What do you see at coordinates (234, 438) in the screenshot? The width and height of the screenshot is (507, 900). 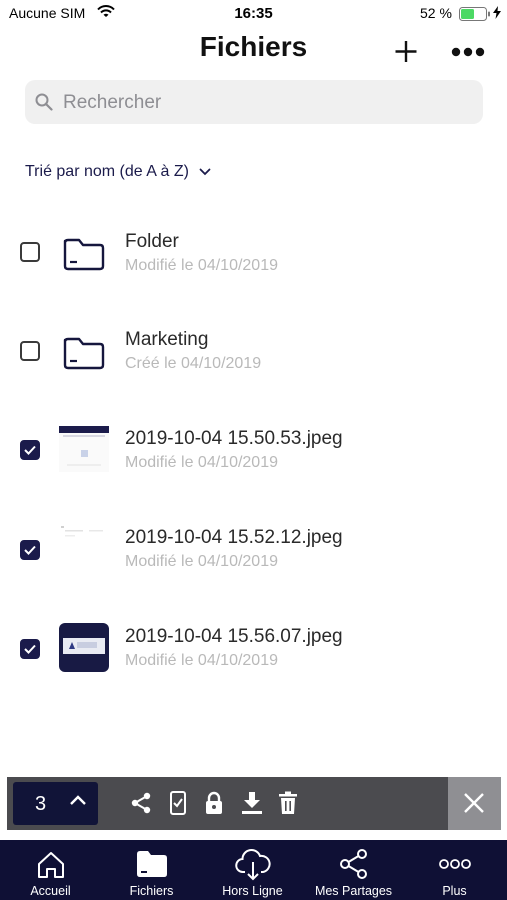 I see `file-name: 2019-10-04 15.50.53.jpeg` at bounding box center [234, 438].